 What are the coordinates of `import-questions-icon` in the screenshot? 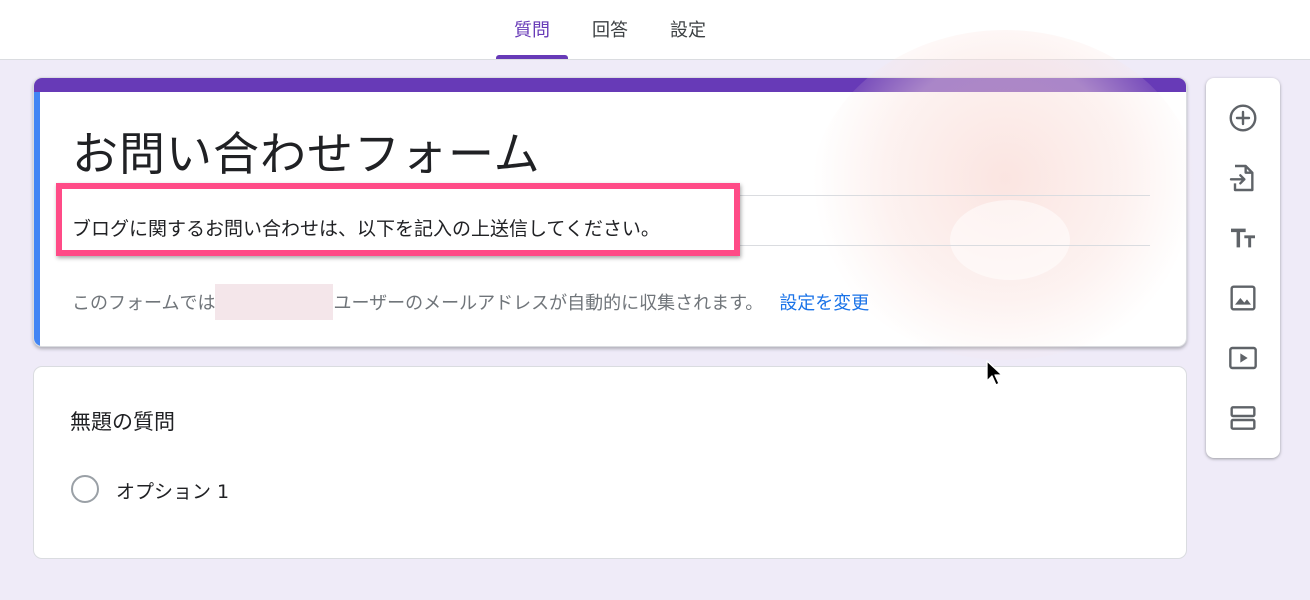 It's located at (1241, 178).